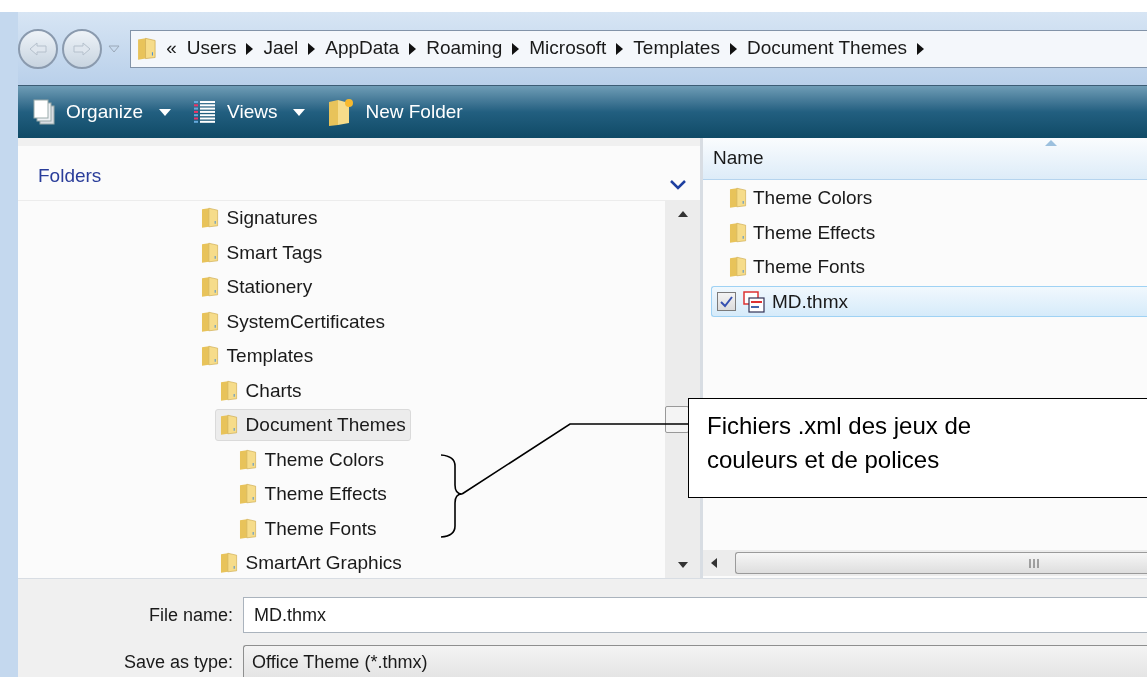  I want to click on vertical-scrollbar, so click(682, 389).